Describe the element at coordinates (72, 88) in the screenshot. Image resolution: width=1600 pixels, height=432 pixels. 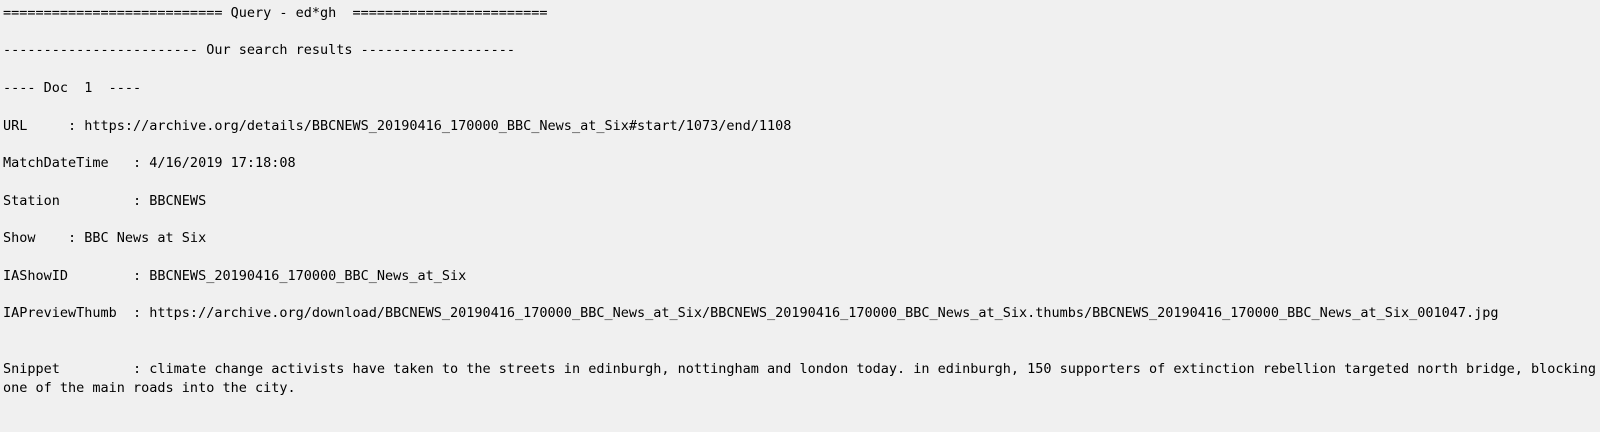
I see `doc-header: ---- Doc 1 ----` at that location.